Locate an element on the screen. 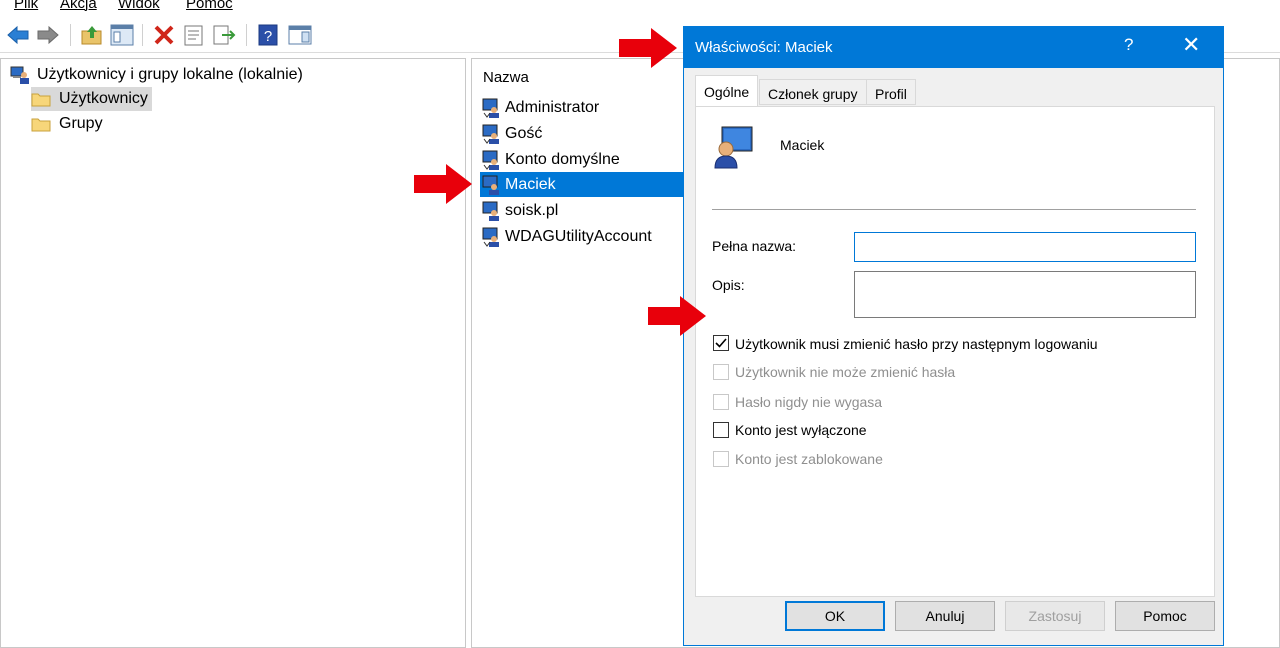 Image resolution: width=1280 pixels, height=648 pixels. account-disabled-label: Konto jest wyłączone is located at coordinates (801, 430).